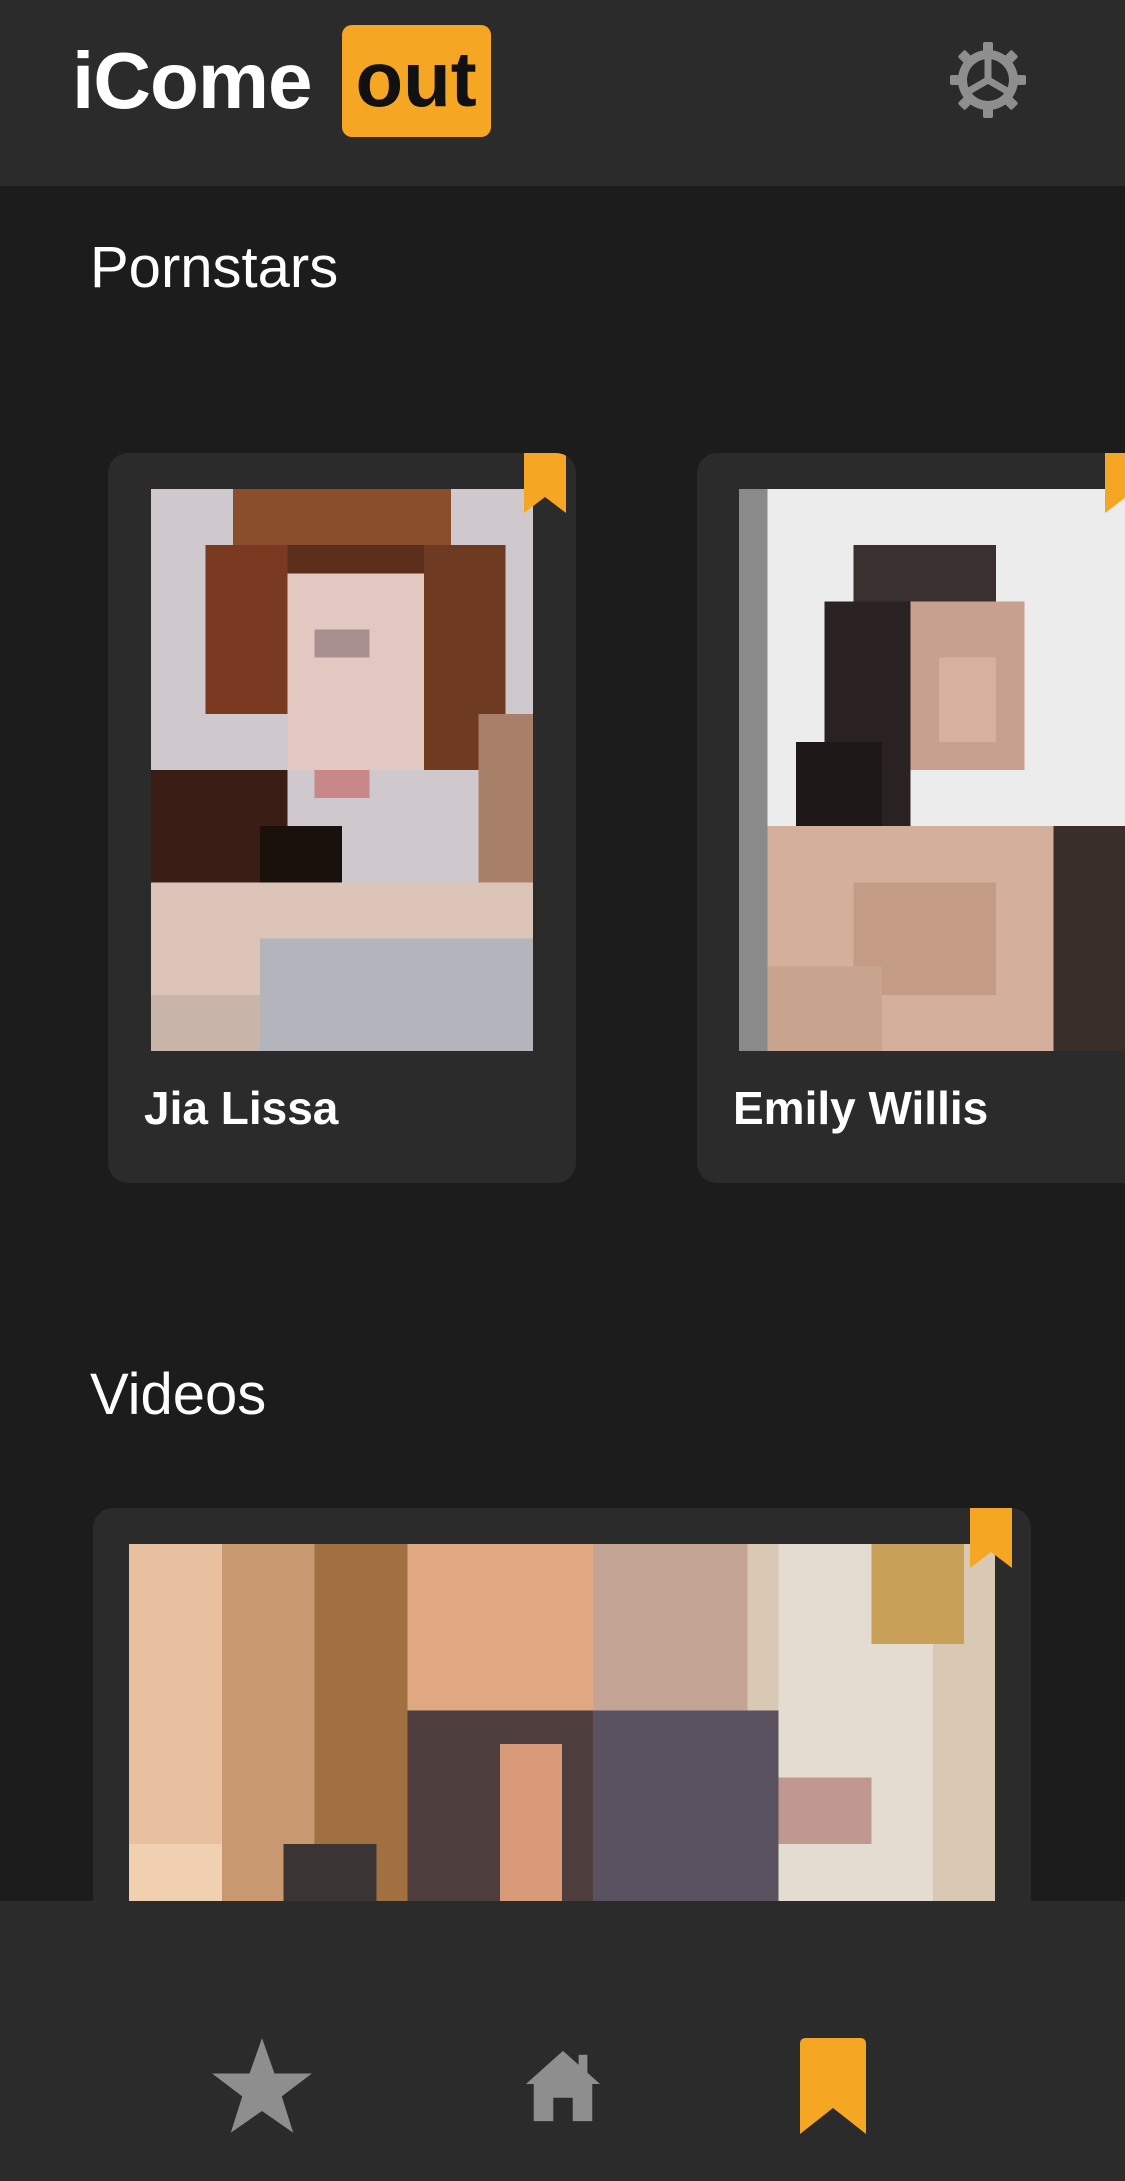 Image resolution: width=1125 pixels, height=2181 pixels. I want to click on nav-saved, so click(833, 2086).